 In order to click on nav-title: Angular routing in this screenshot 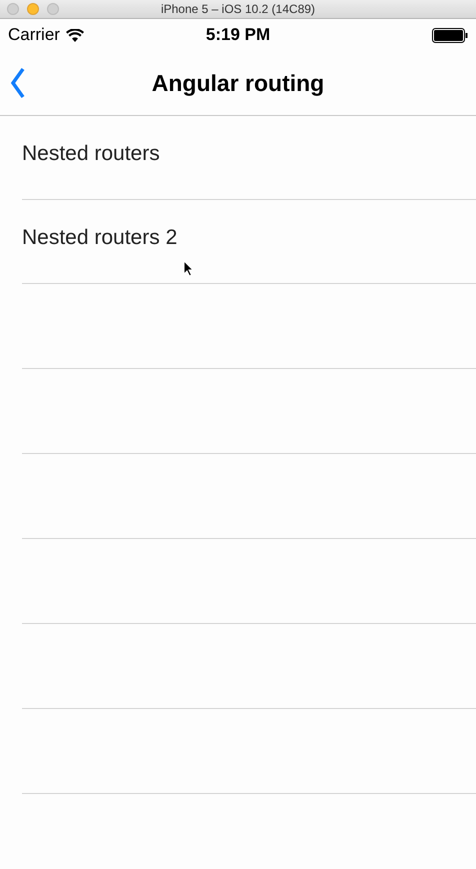, I will do `click(238, 83)`.